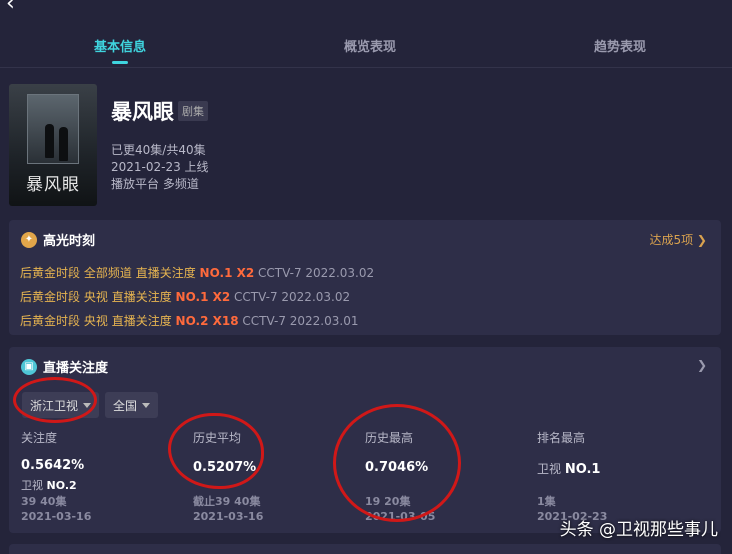  I want to click on poster-image: 暴风眼, so click(53, 145).